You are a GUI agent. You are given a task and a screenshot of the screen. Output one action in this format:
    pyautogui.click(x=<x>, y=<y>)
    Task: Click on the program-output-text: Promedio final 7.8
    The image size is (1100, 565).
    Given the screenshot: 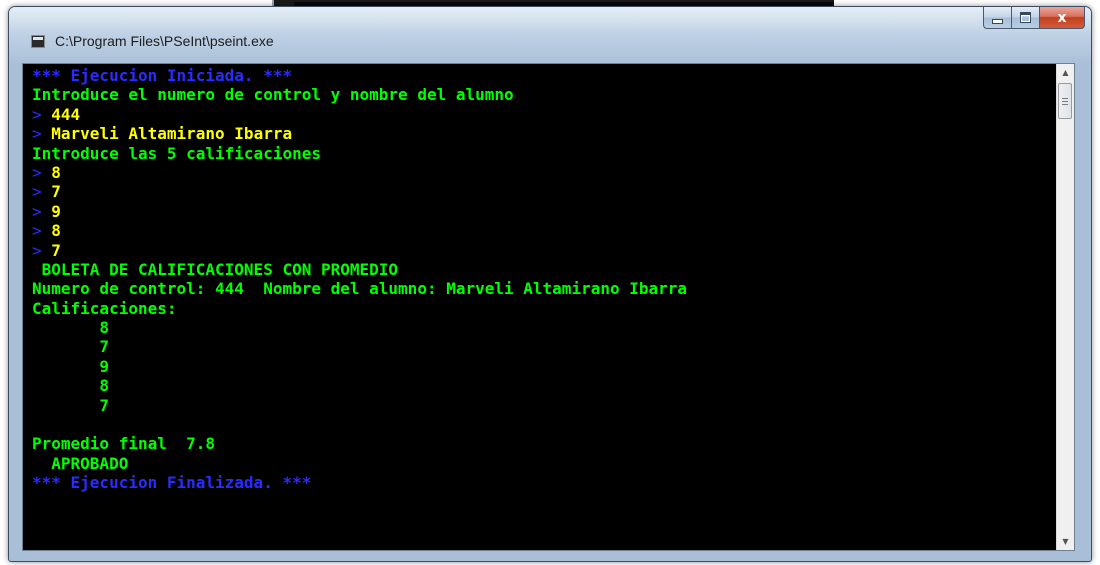 What is the action you would take?
    pyautogui.click(x=124, y=444)
    